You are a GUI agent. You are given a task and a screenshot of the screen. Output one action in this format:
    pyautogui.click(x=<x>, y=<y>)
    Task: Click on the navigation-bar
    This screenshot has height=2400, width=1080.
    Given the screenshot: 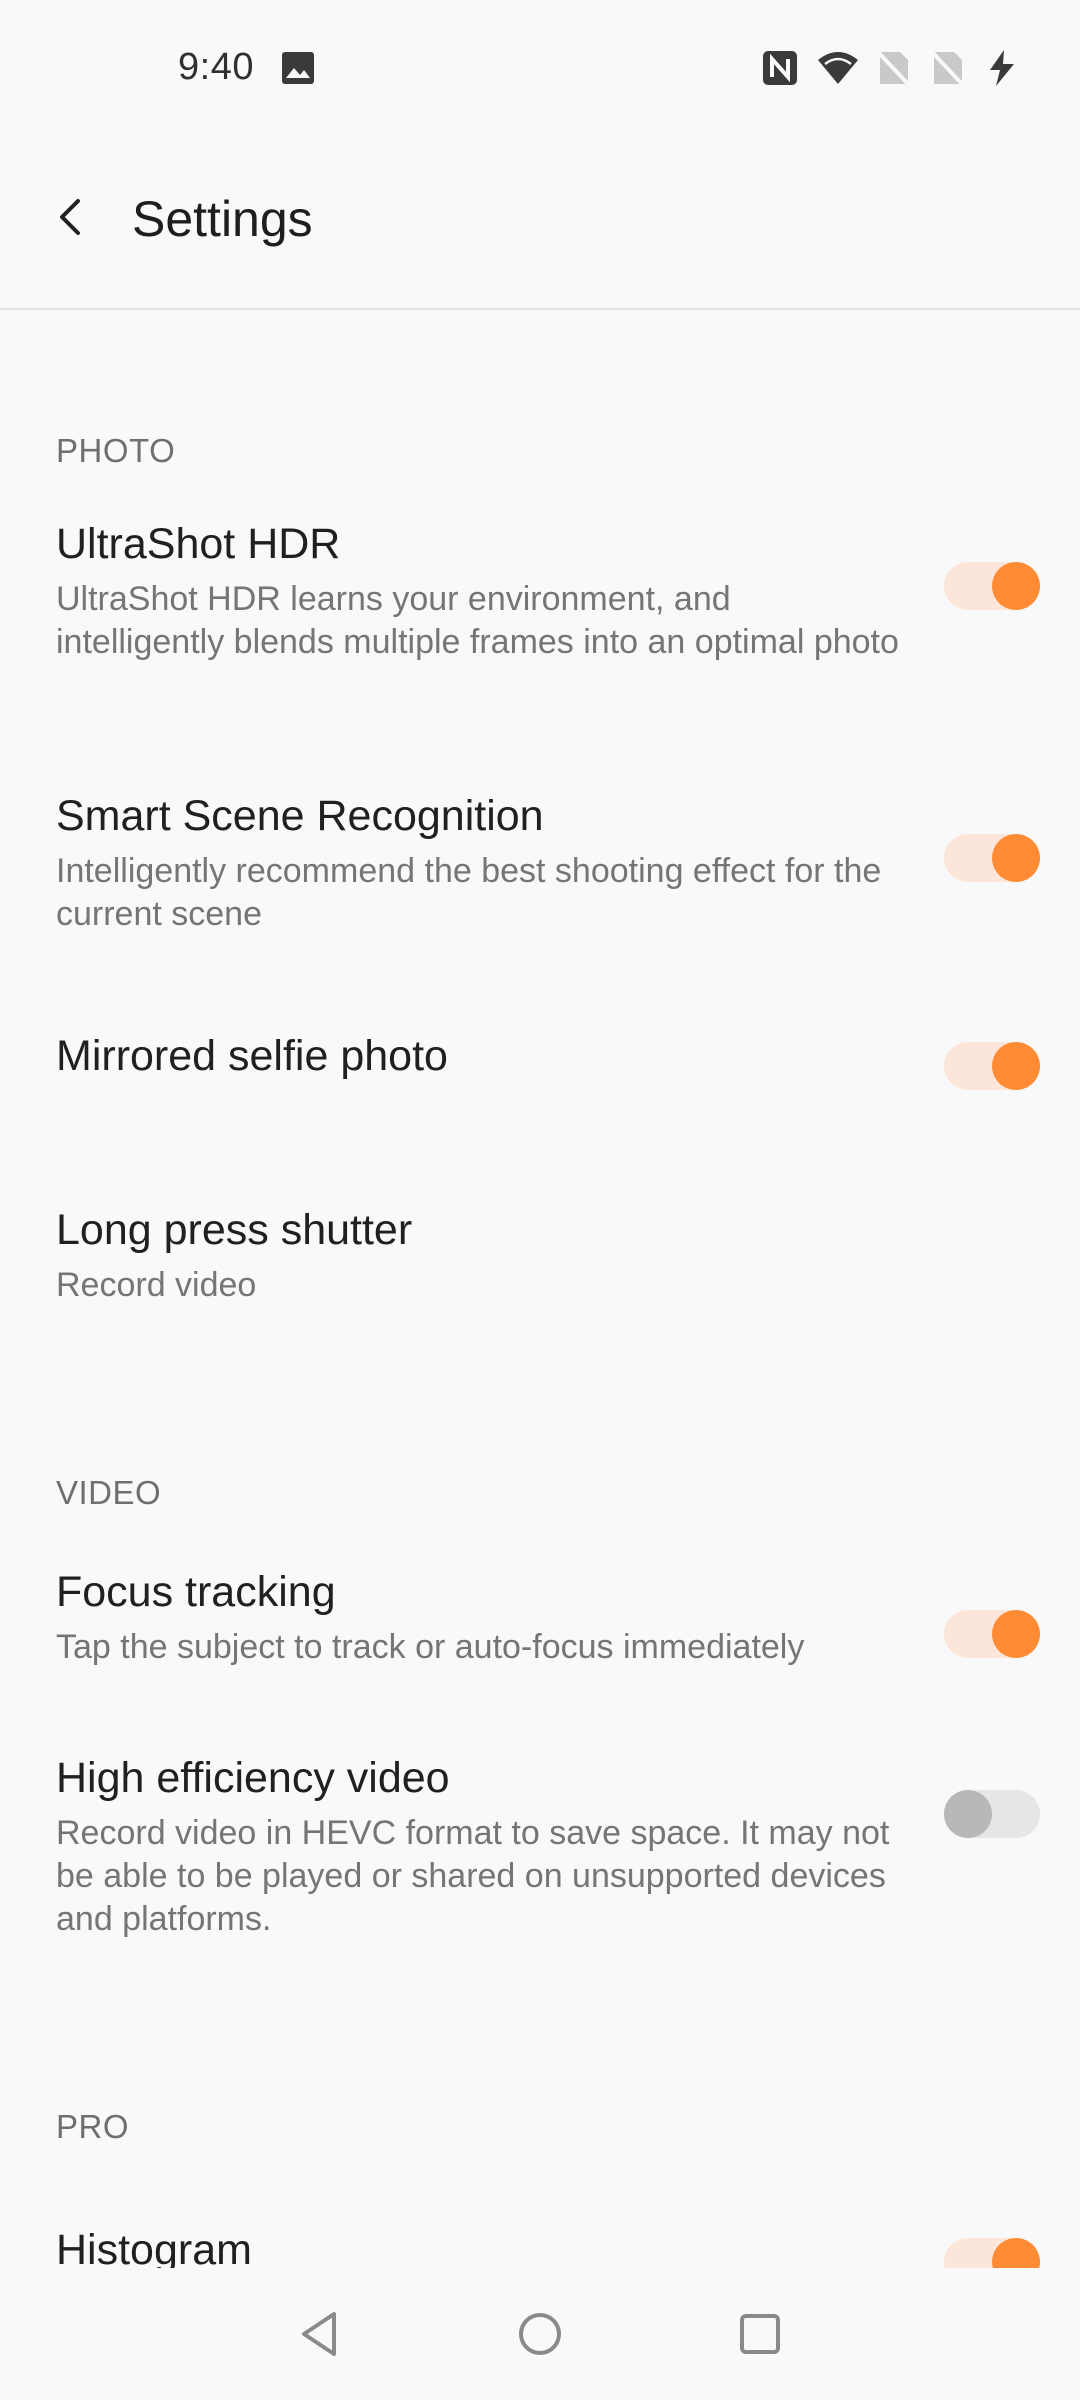 What is the action you would take?
    pyautogui.click(x=540, y=2334)
    